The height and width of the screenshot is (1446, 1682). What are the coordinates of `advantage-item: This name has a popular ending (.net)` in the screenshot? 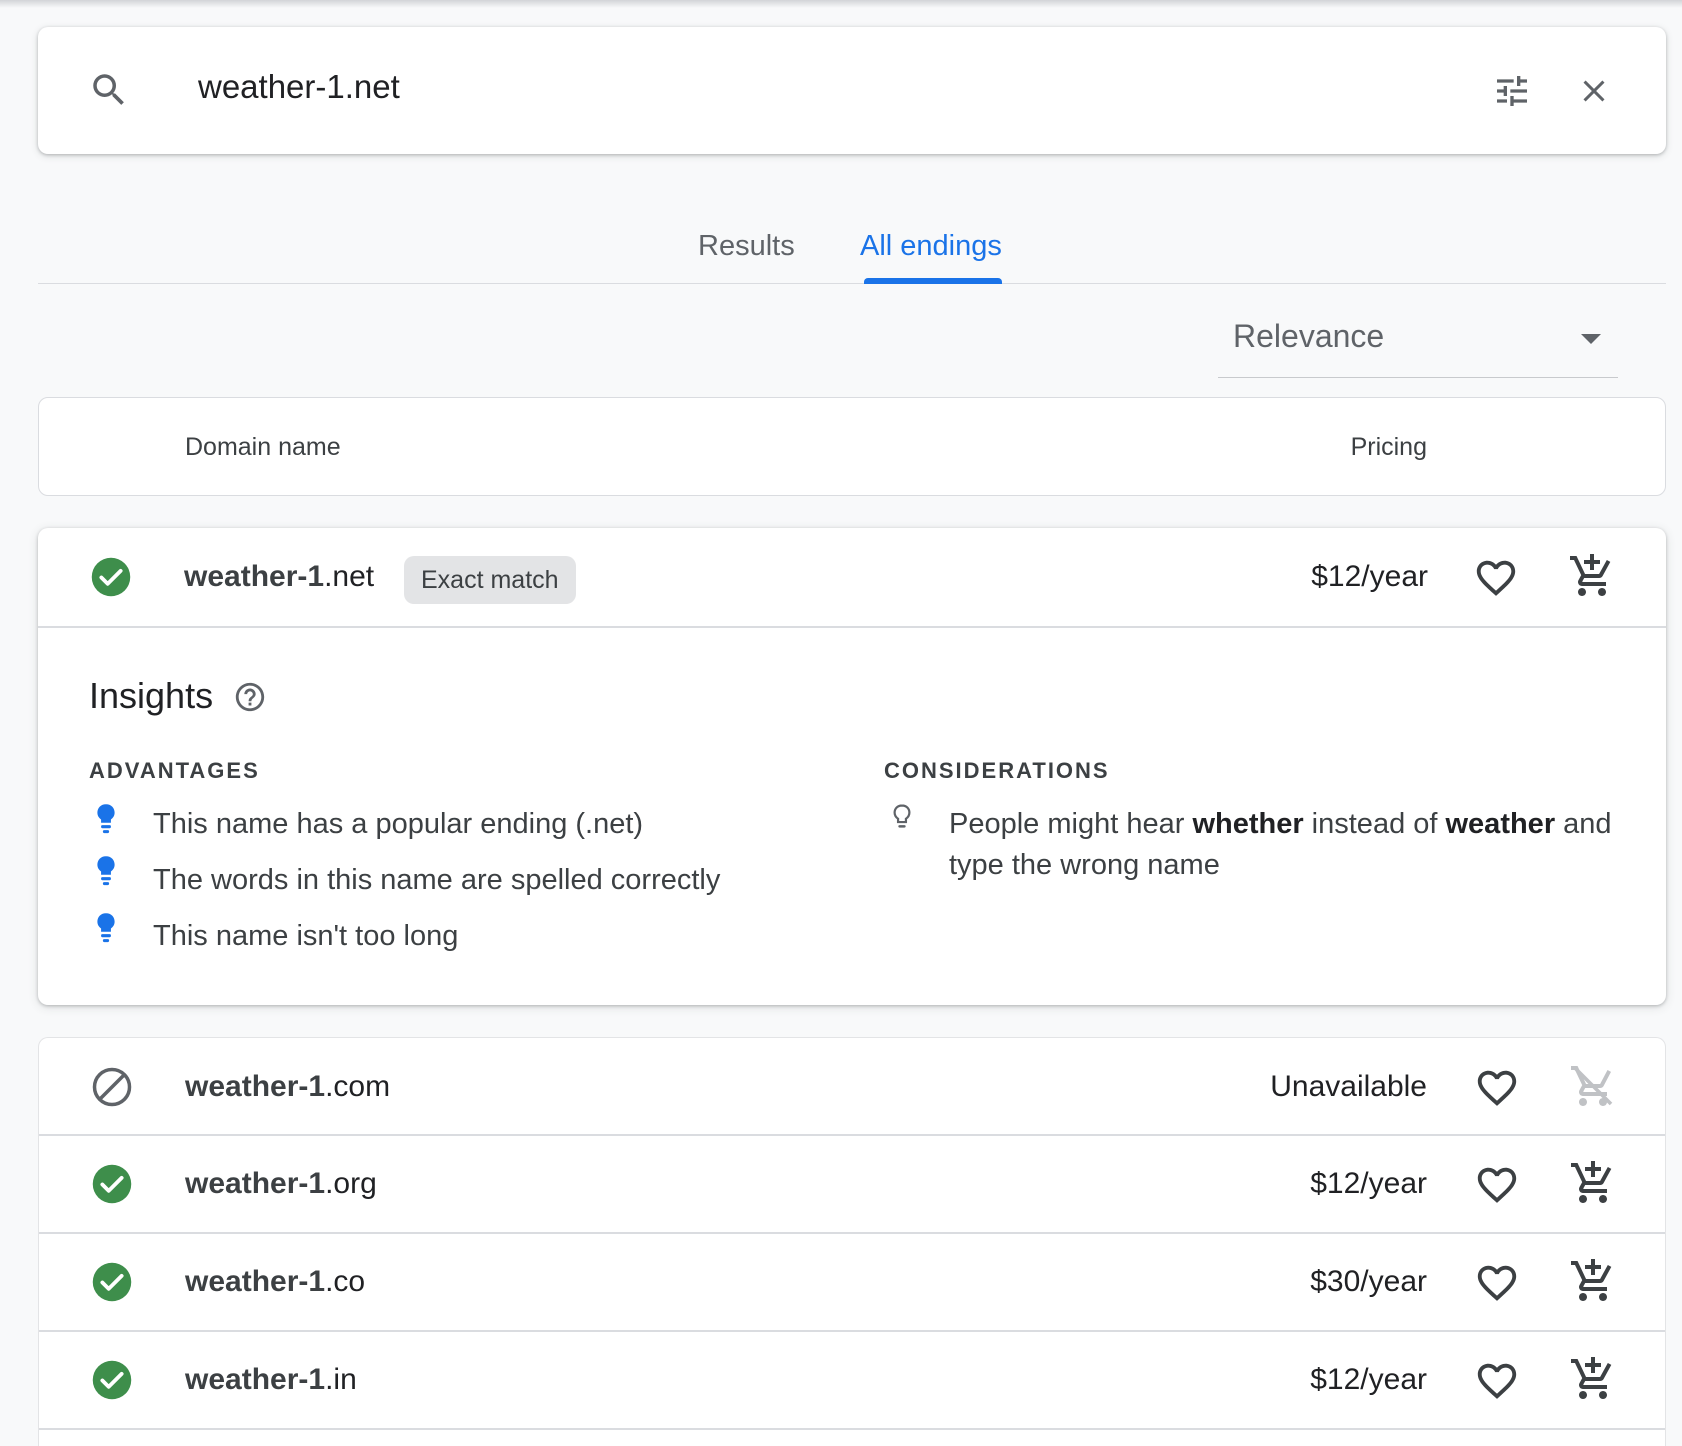 It's located at (398, 824).